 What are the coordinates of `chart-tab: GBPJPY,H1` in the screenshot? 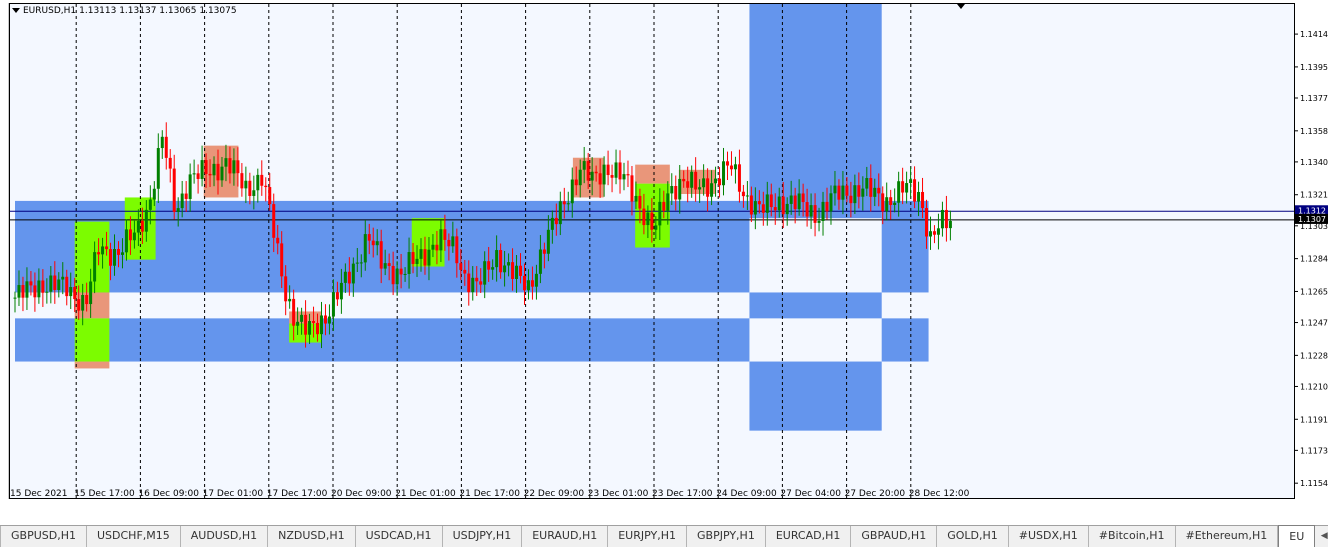 It's located at (726, 536).